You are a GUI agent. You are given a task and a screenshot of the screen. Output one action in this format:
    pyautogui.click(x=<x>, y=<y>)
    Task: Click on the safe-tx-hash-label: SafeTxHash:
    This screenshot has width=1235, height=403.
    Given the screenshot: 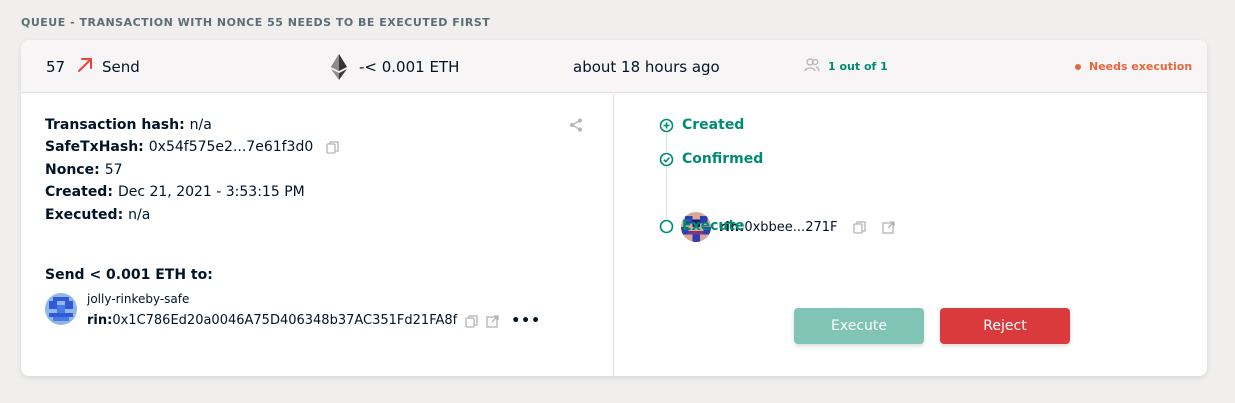 What is the action you would take?
    pyautogui.click(x=94, y=147)
    